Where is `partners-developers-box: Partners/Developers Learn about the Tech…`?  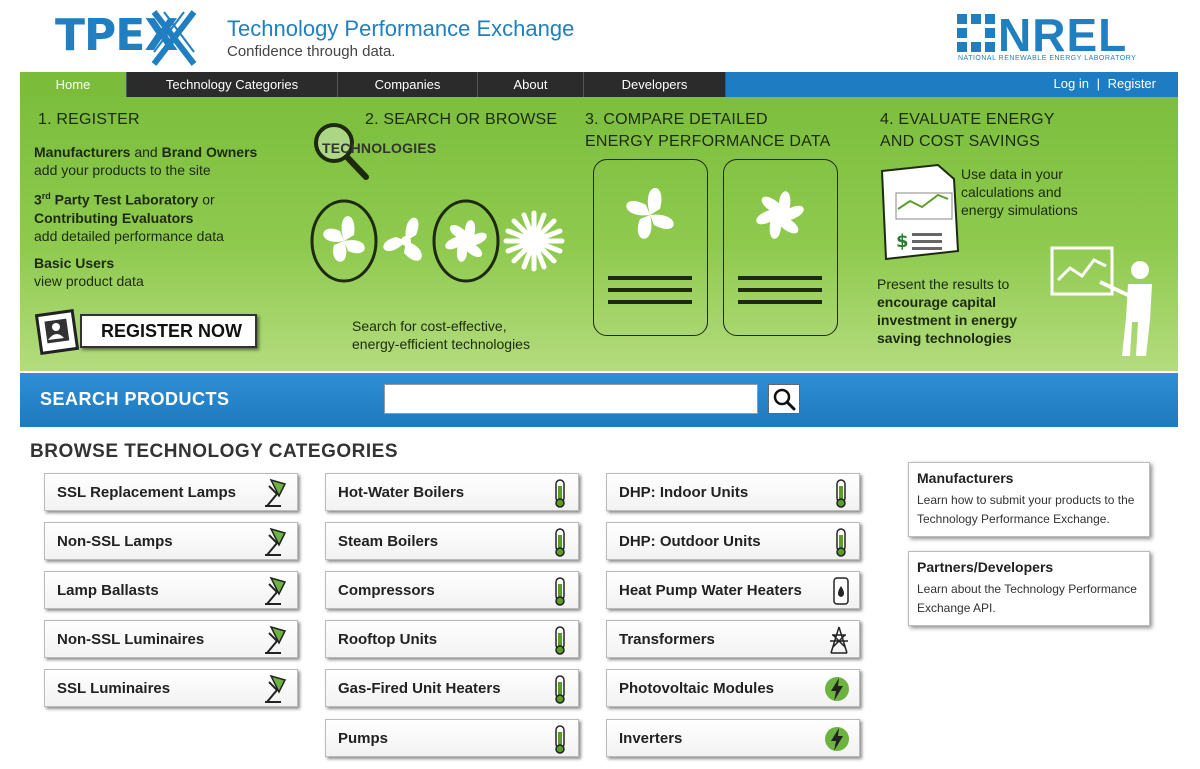 partners-developers-box: Partners/Developers Learn about the Tech… is located at coordinates (1029, 588).